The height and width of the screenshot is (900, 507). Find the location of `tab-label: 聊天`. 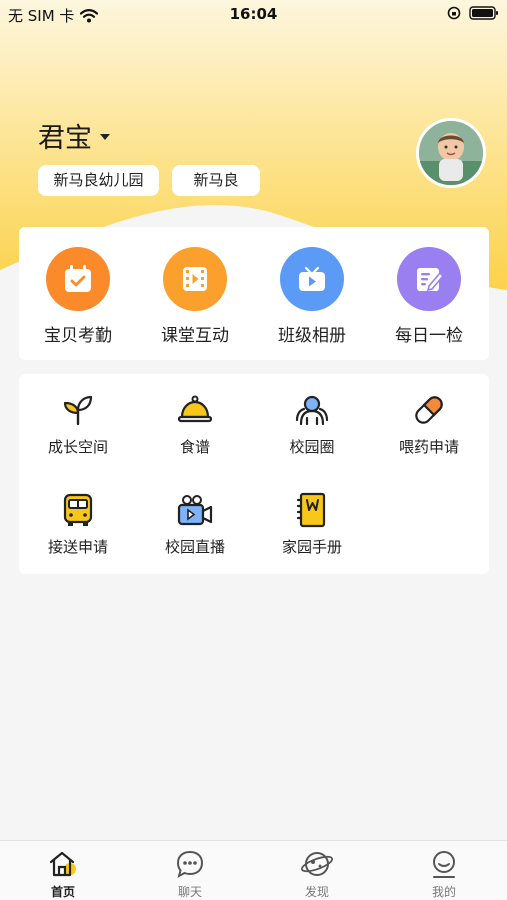

tab-label: 聊天 is located at coordinates (189, 892).